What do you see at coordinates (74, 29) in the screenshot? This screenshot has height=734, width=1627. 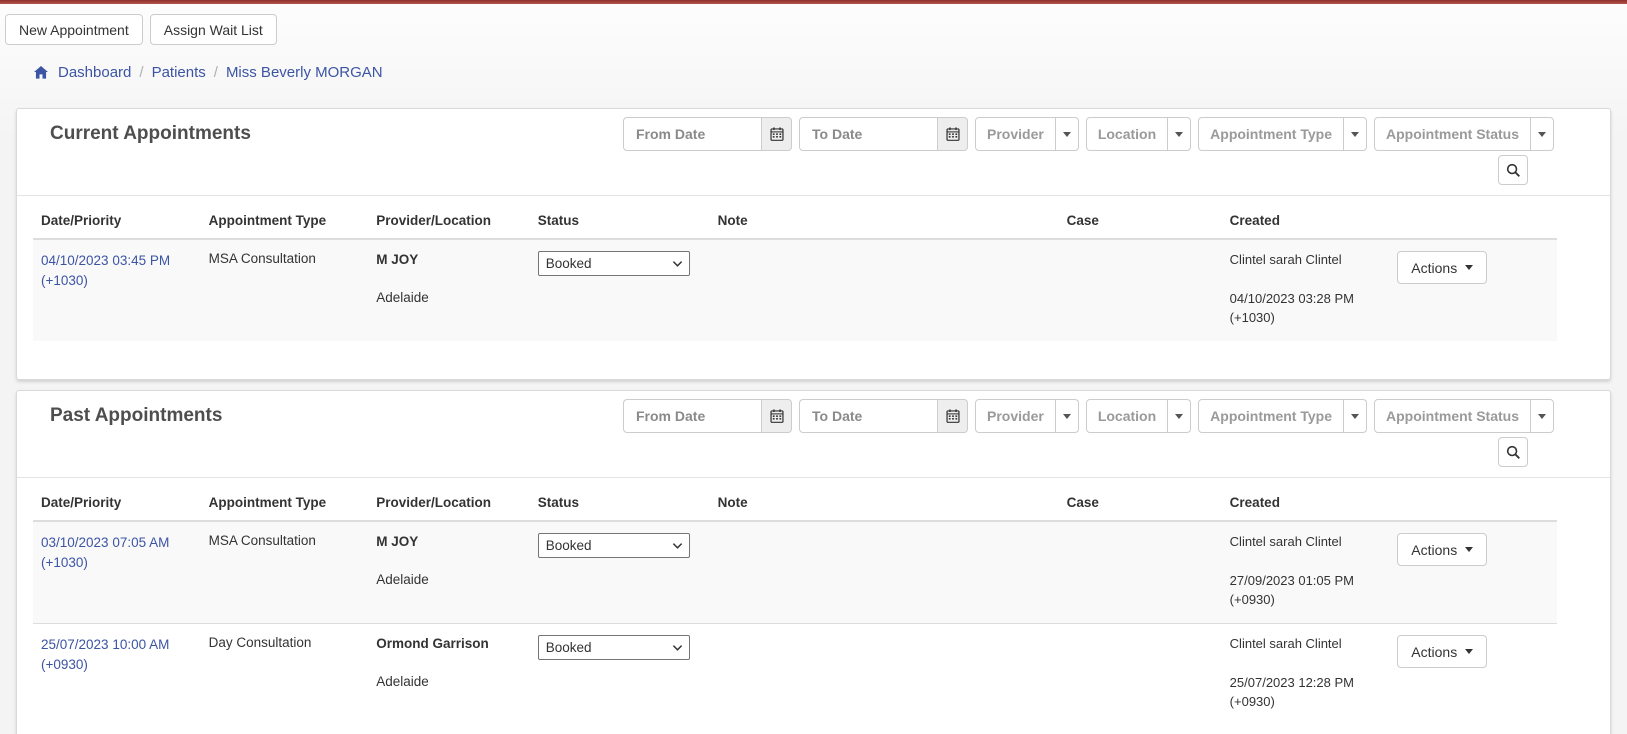 I see `new-appointment-button: New Appointment` at bounding box center [74, 29].